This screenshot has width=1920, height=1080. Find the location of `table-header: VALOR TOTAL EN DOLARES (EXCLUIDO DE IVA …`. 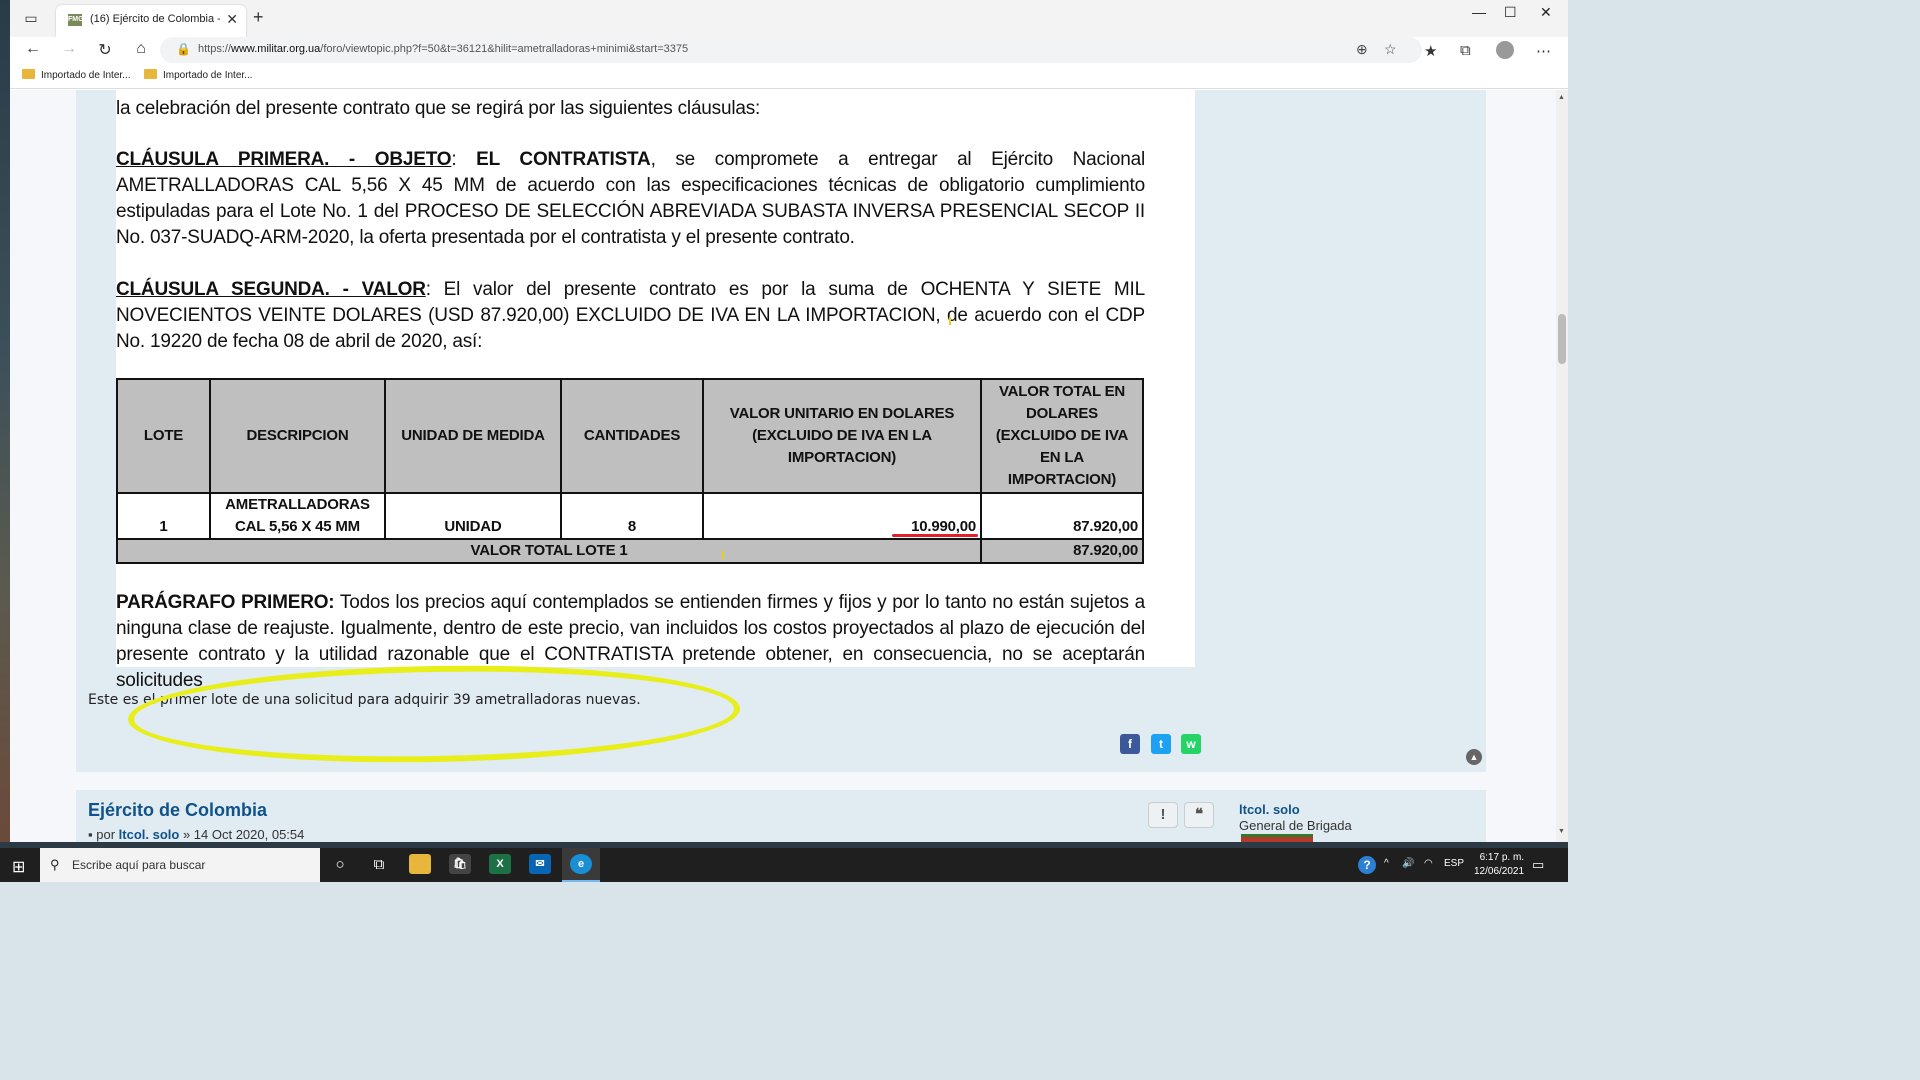

table-header: VALOR TOTAL EN DOLARES (EXCLUIDO DE IVA … is located at coordinates (1062, 436).